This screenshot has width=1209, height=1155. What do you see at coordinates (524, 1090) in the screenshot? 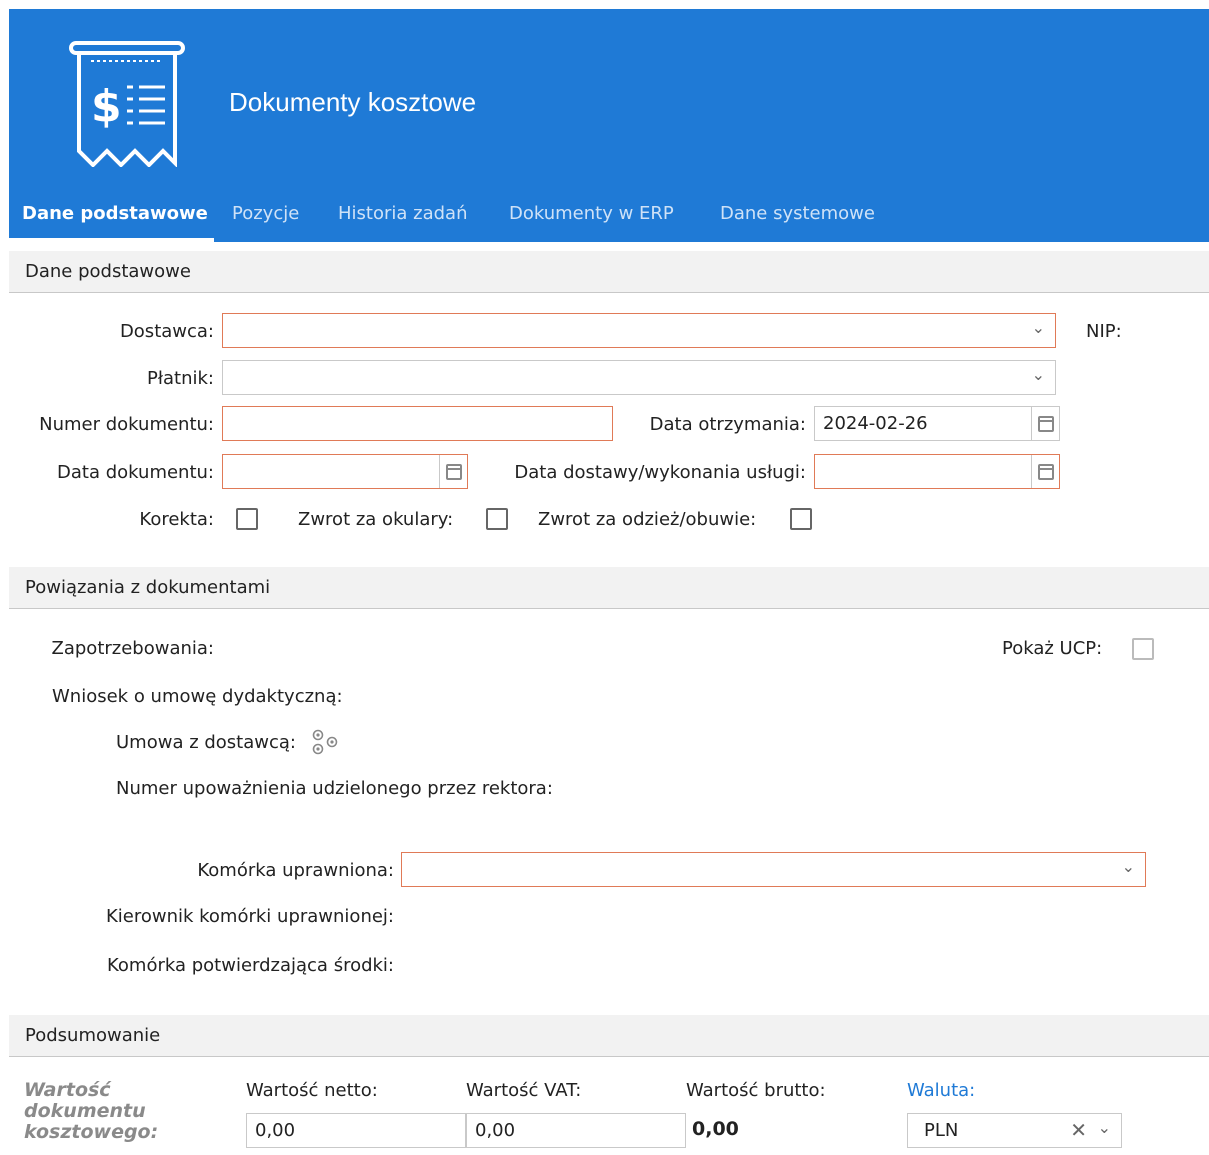
I see `vat-label: Wartość VAT:` at bounding box center [524, 1090].